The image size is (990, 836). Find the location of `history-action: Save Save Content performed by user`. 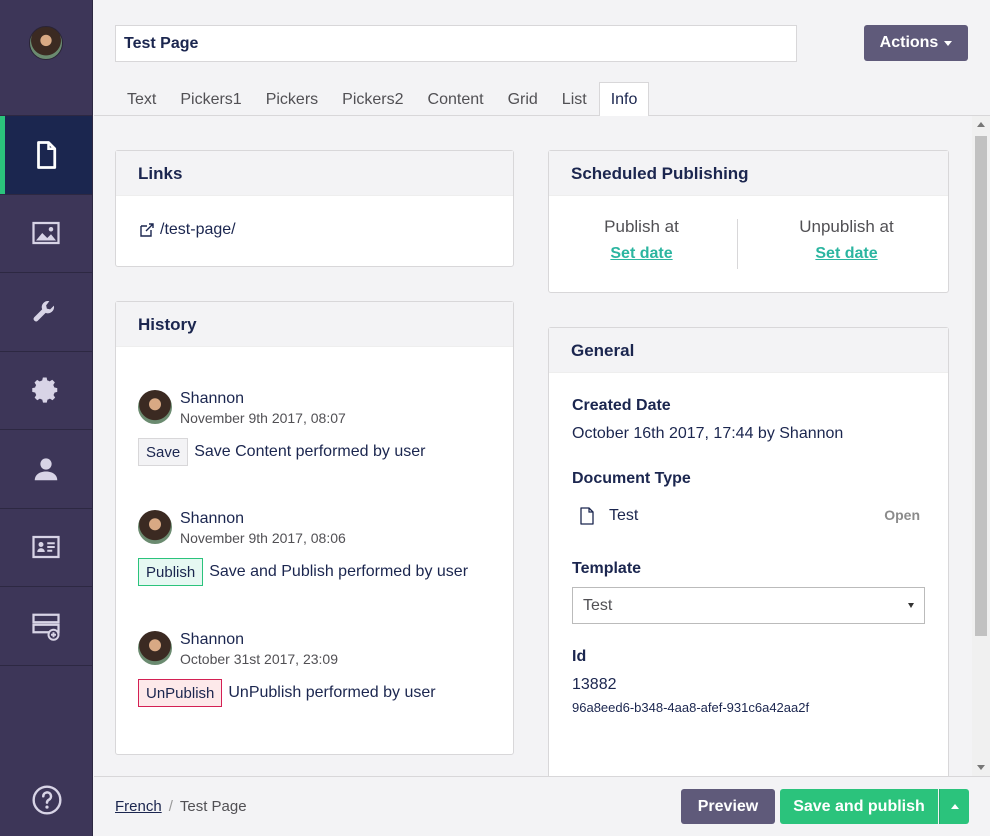

history-action: Save Save Content performed by user is located at coordinates (281, 452).